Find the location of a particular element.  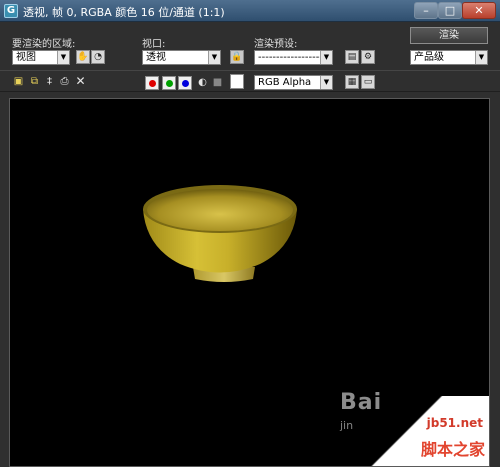

area-to-render-value: 视图 is located at coordinates (26, 57).